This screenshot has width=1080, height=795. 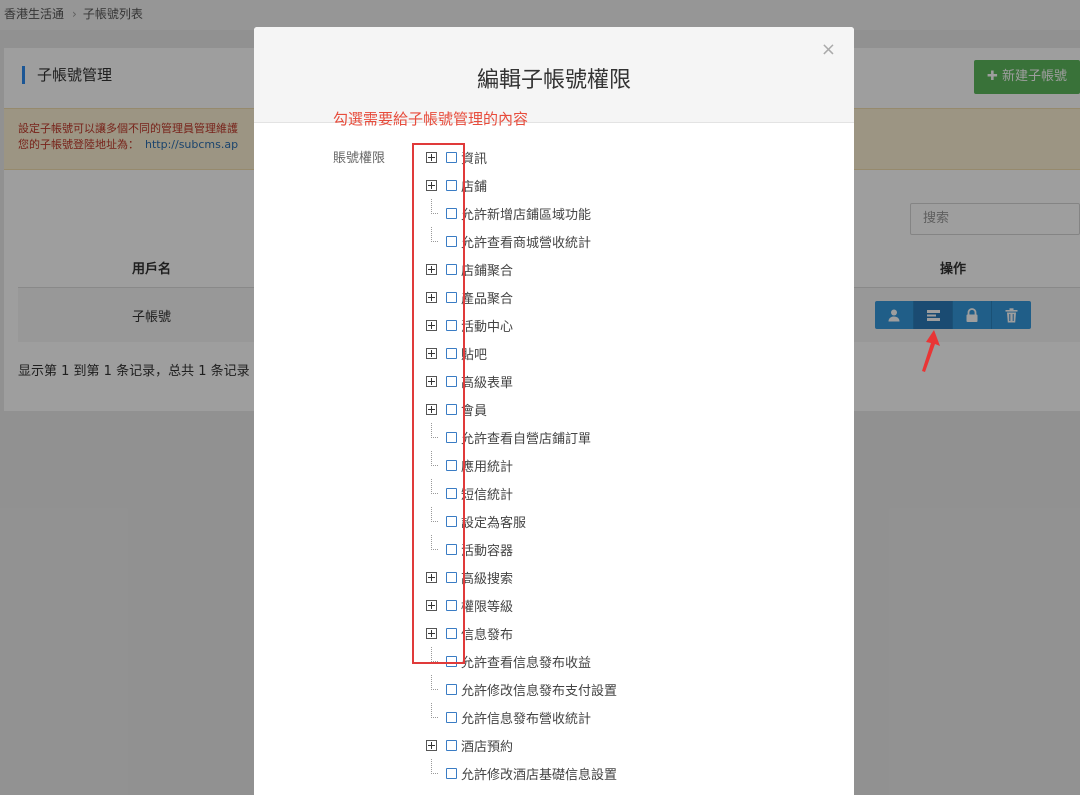 What do you see at coordinates (636, 633) in the screenshot?
I see `tree-node: 信息發布` at bounding box center [636, 633].